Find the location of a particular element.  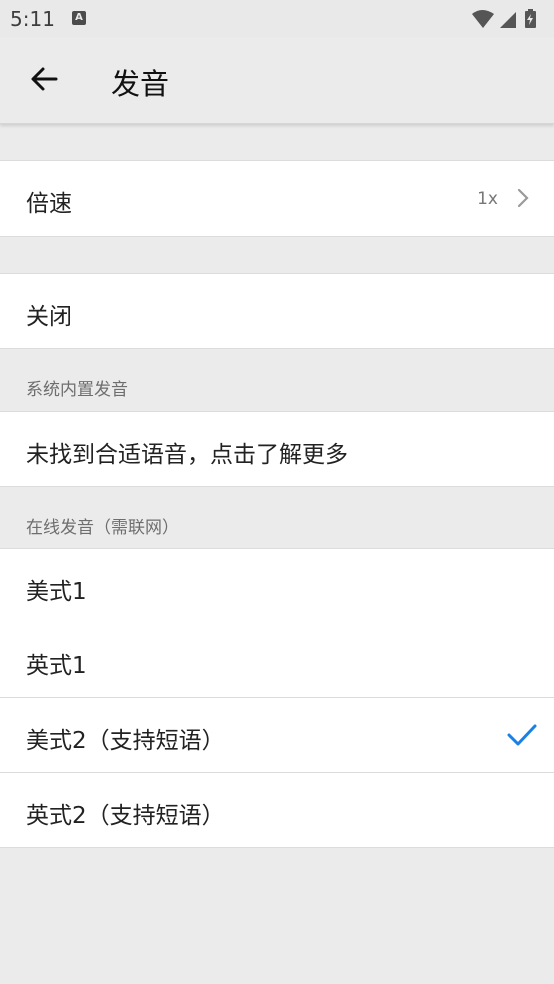

speed-value: 1x is located at coordinates (487, 199).